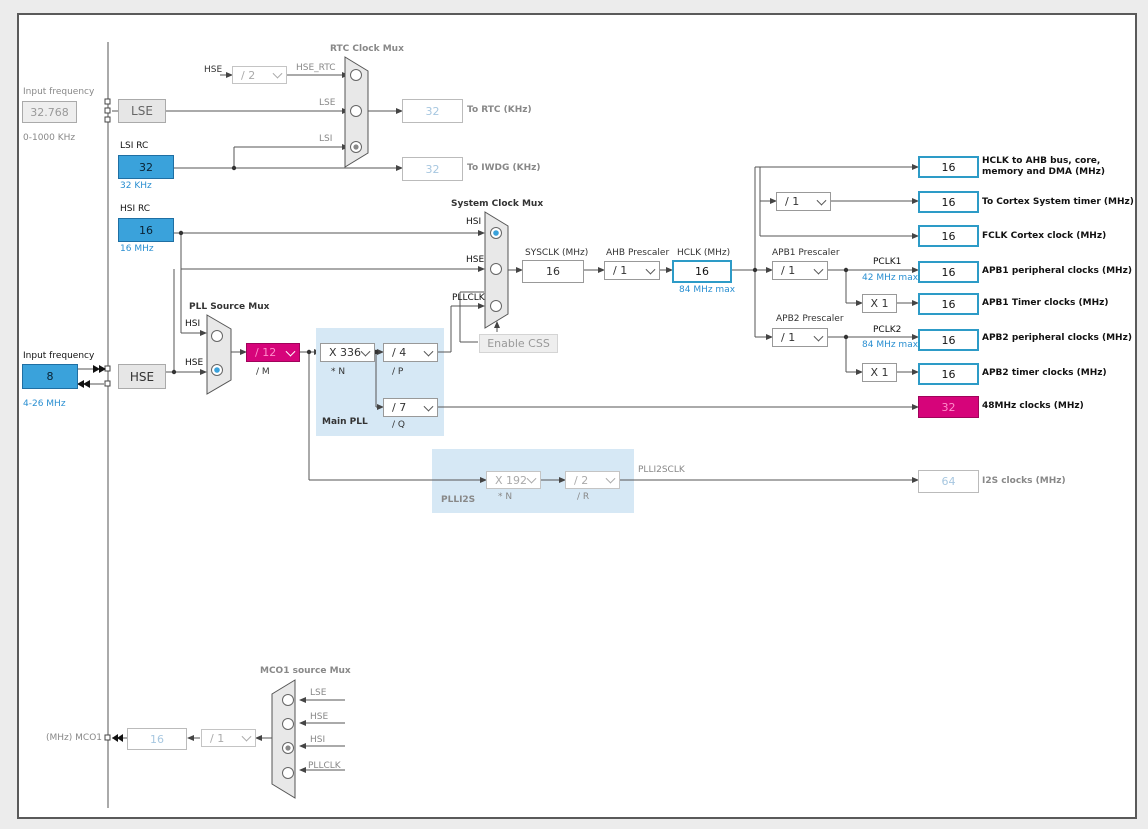 Image resolution: width=1148 pixels, height=829 pixels. Describe the element at coordinates (319, 717) in the screenshot. I see `mco1-hse-label: HSE` at that location.